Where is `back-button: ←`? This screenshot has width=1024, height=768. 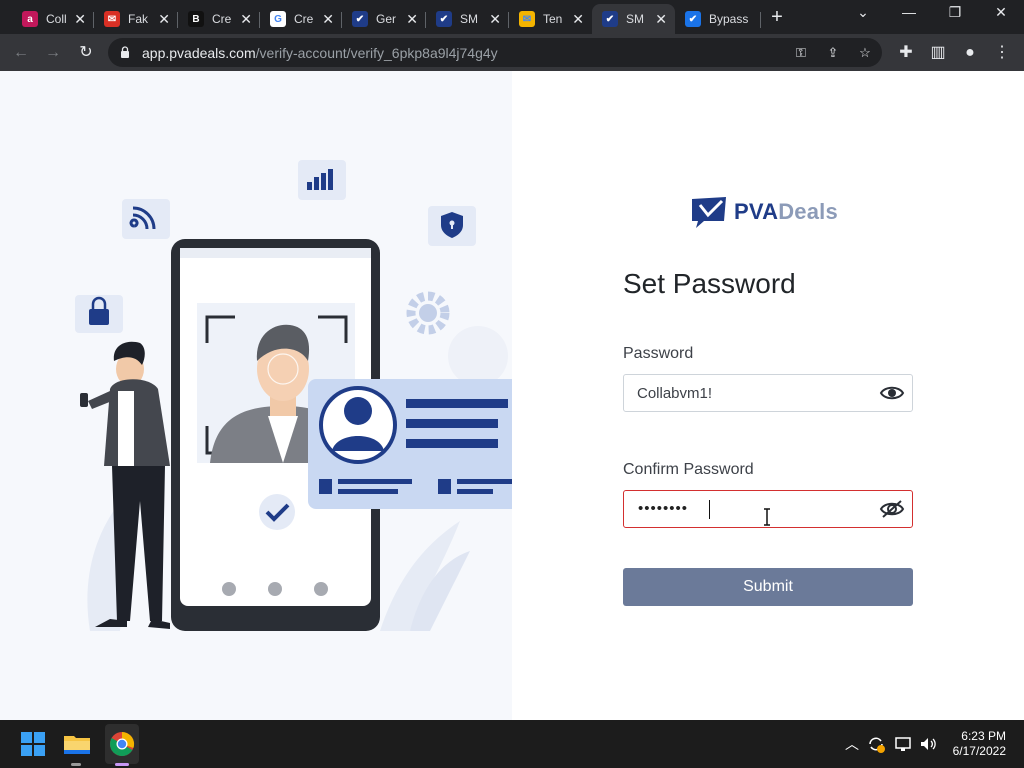 back-button: ← is located at coordinates (21, 53).